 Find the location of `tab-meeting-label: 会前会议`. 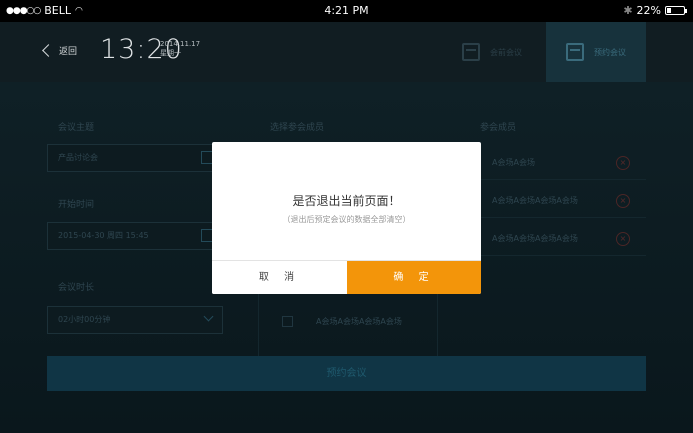

tab-meeting-label: 会前会议 is located at coordinates (506, 52).